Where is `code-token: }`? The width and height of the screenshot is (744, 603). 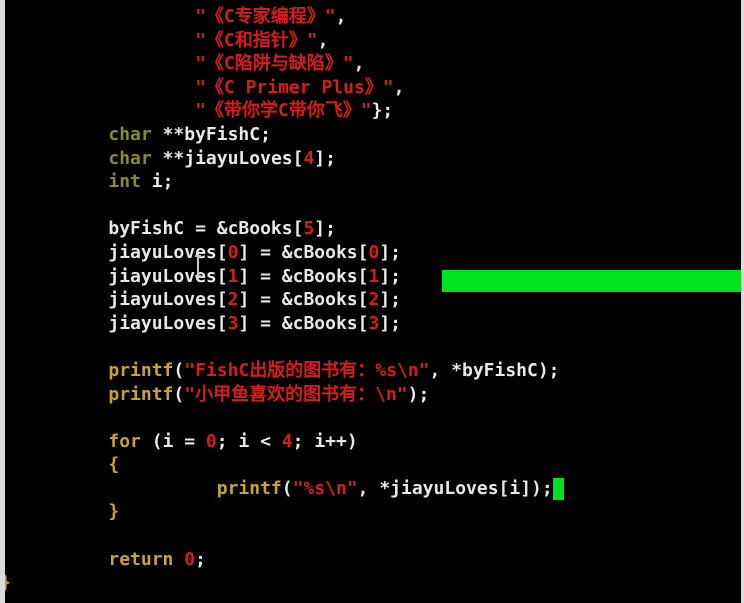
code-token: } is located at coordinates (114, 512).